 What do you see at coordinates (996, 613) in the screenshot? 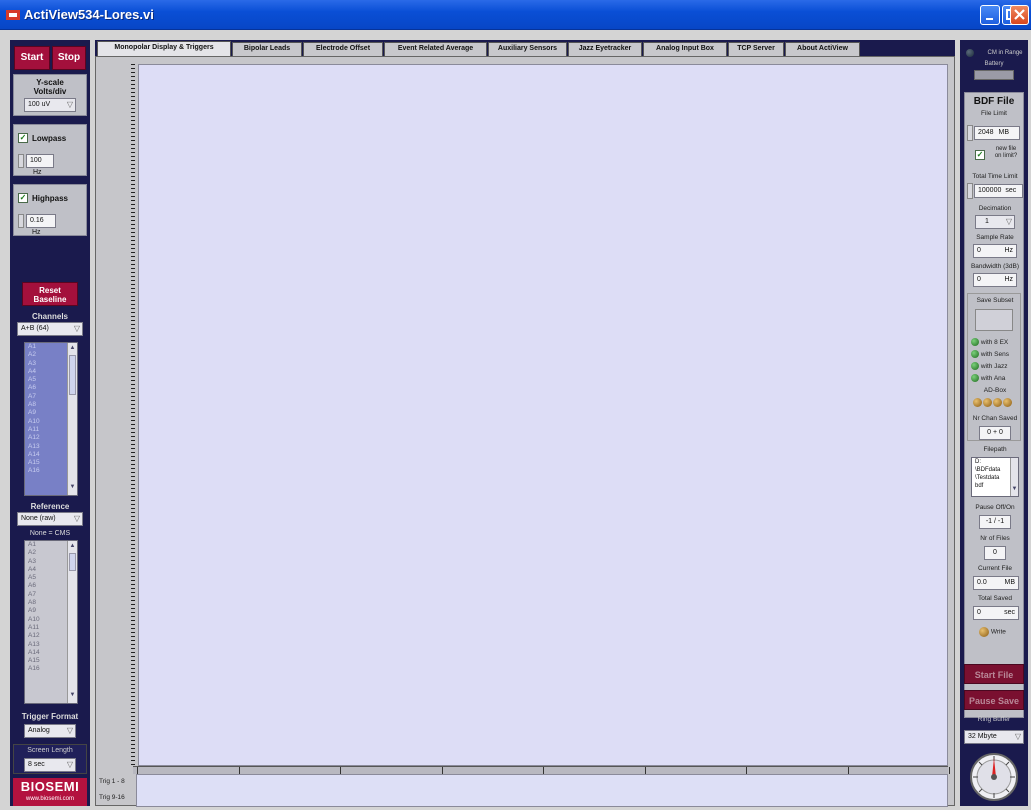
I see `total-saved-field: 0 sec` at bounding box center [996, 613].